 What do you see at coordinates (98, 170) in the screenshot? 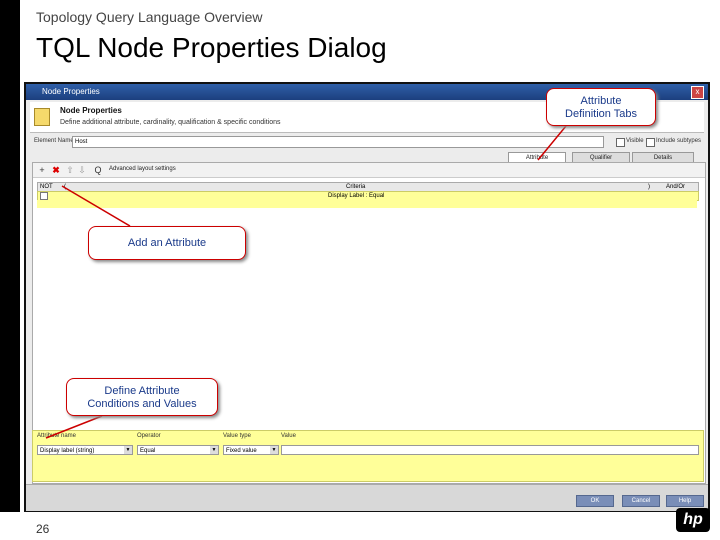
I see `search-icon: Q` at bounding box center [98, 170].